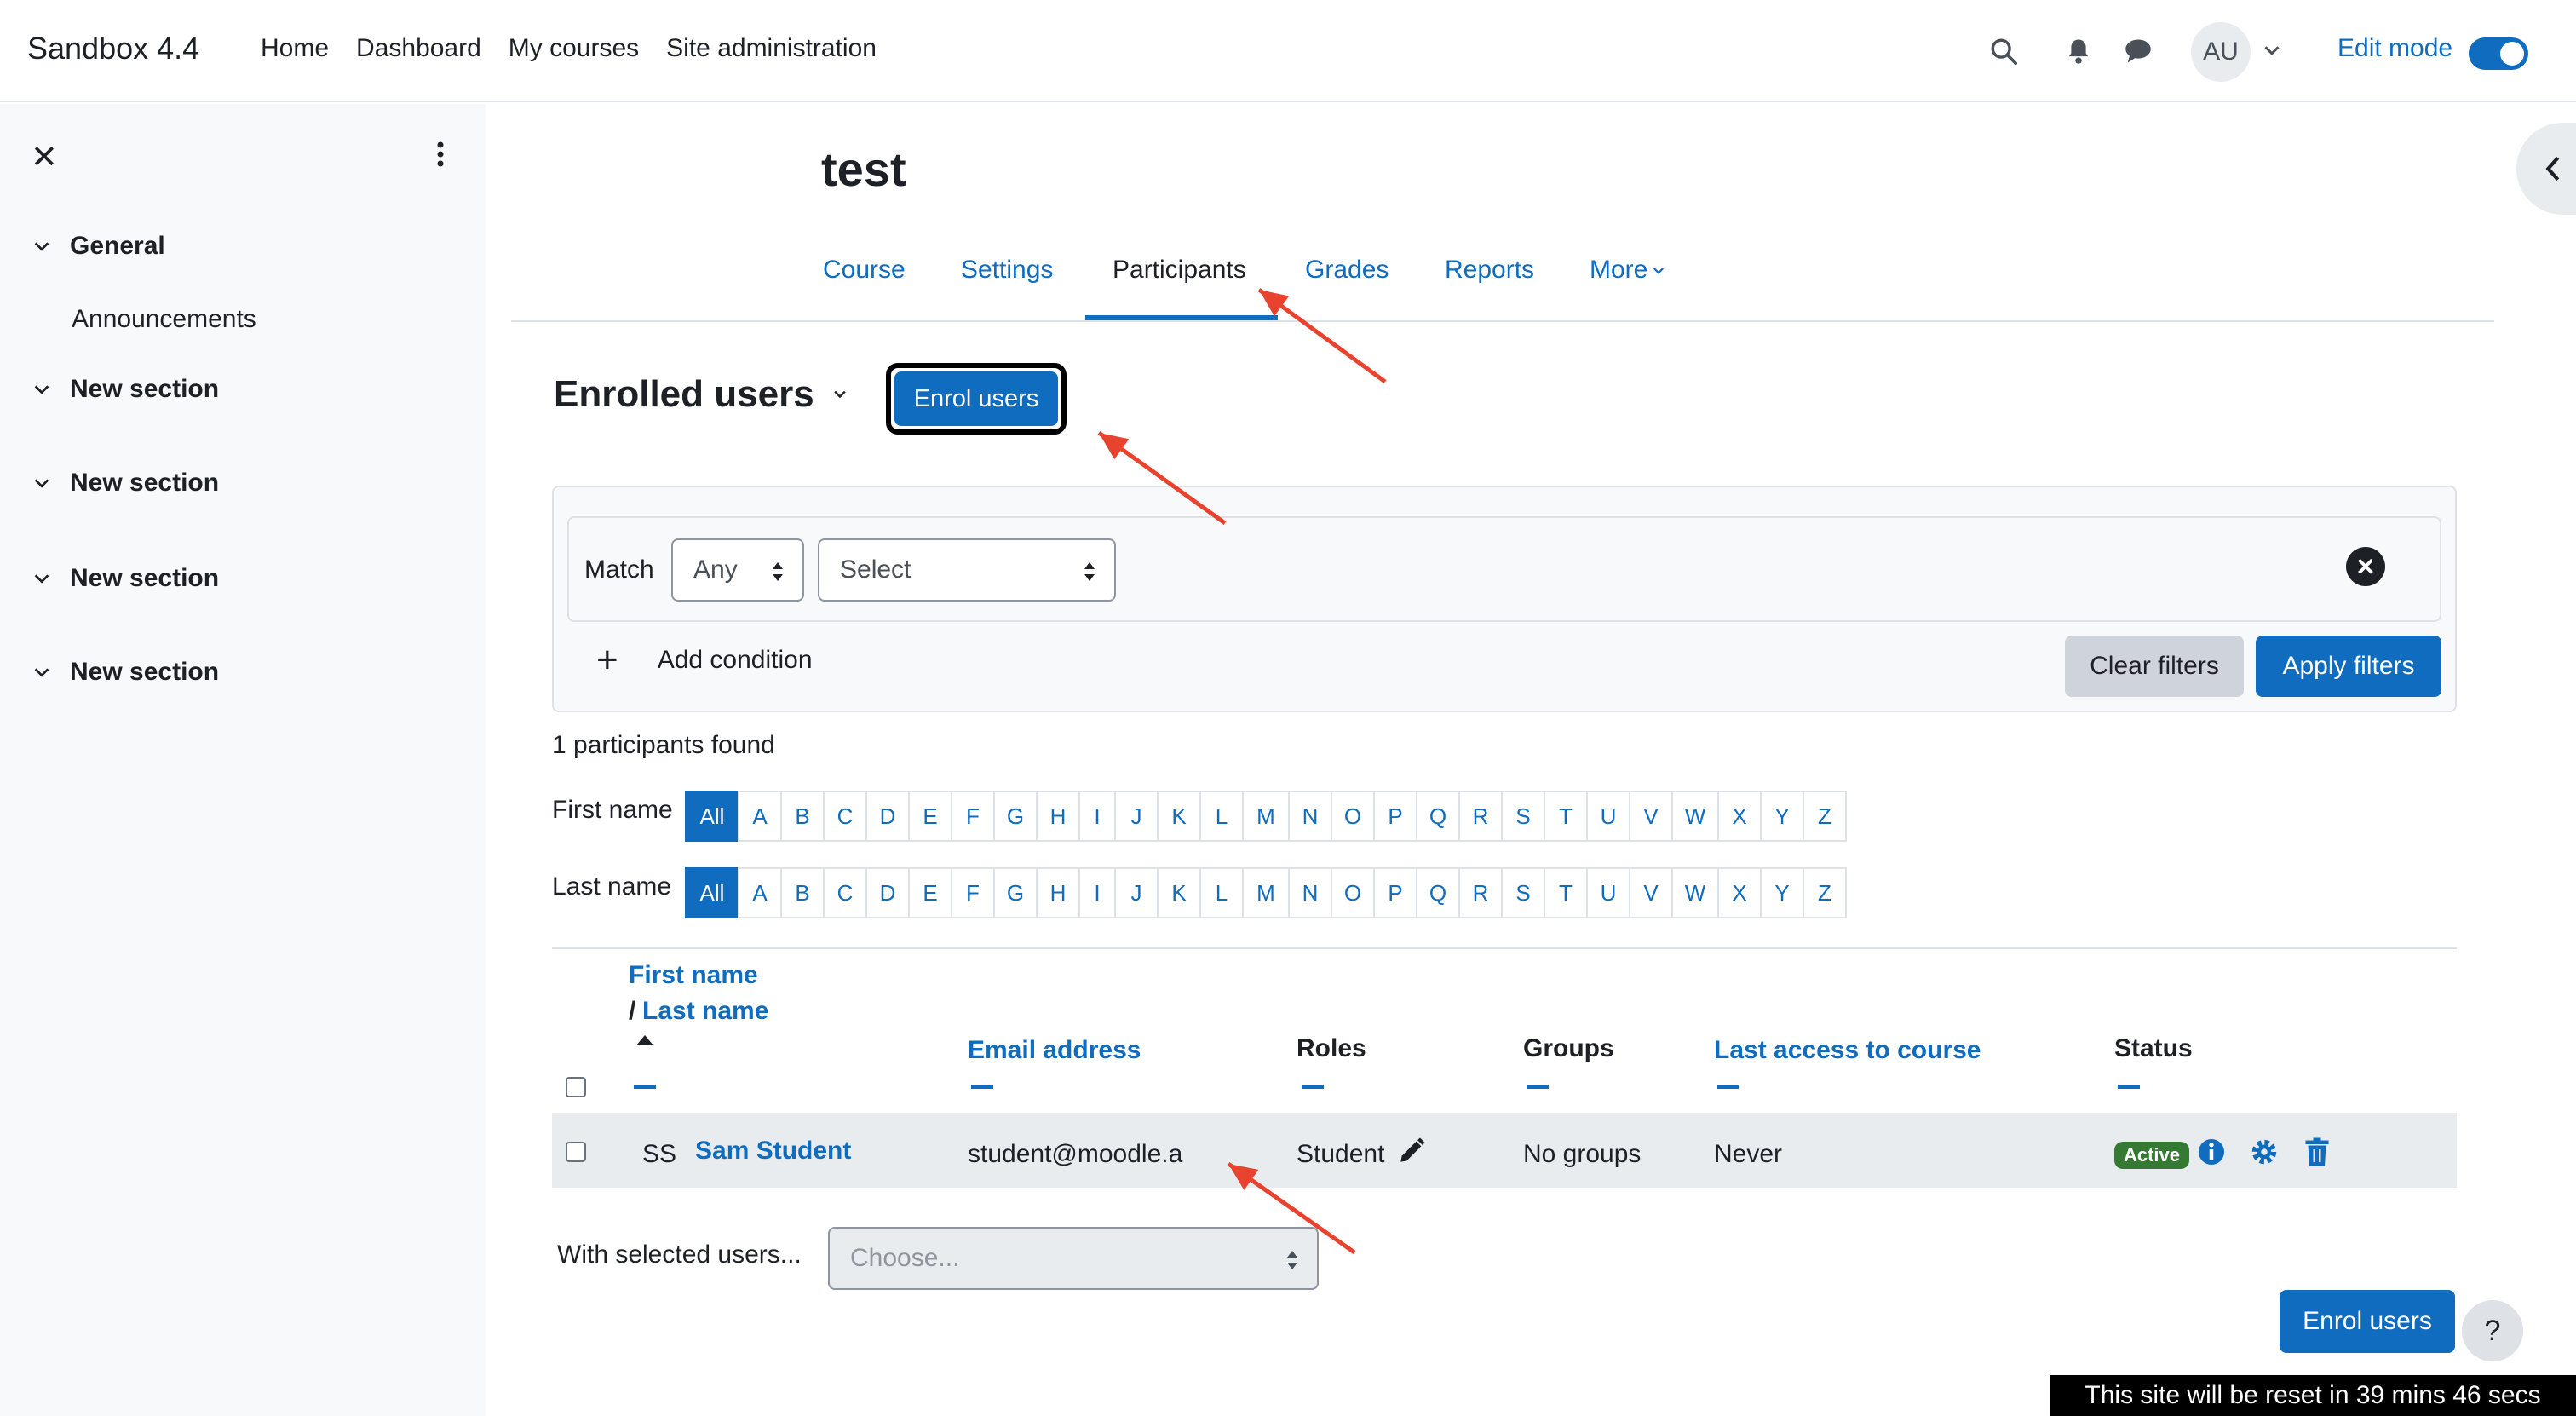  What do you see at coordinates (295, 48) in the screenshot?
I see `nav-home: Home` at bounding box center [295, 48].